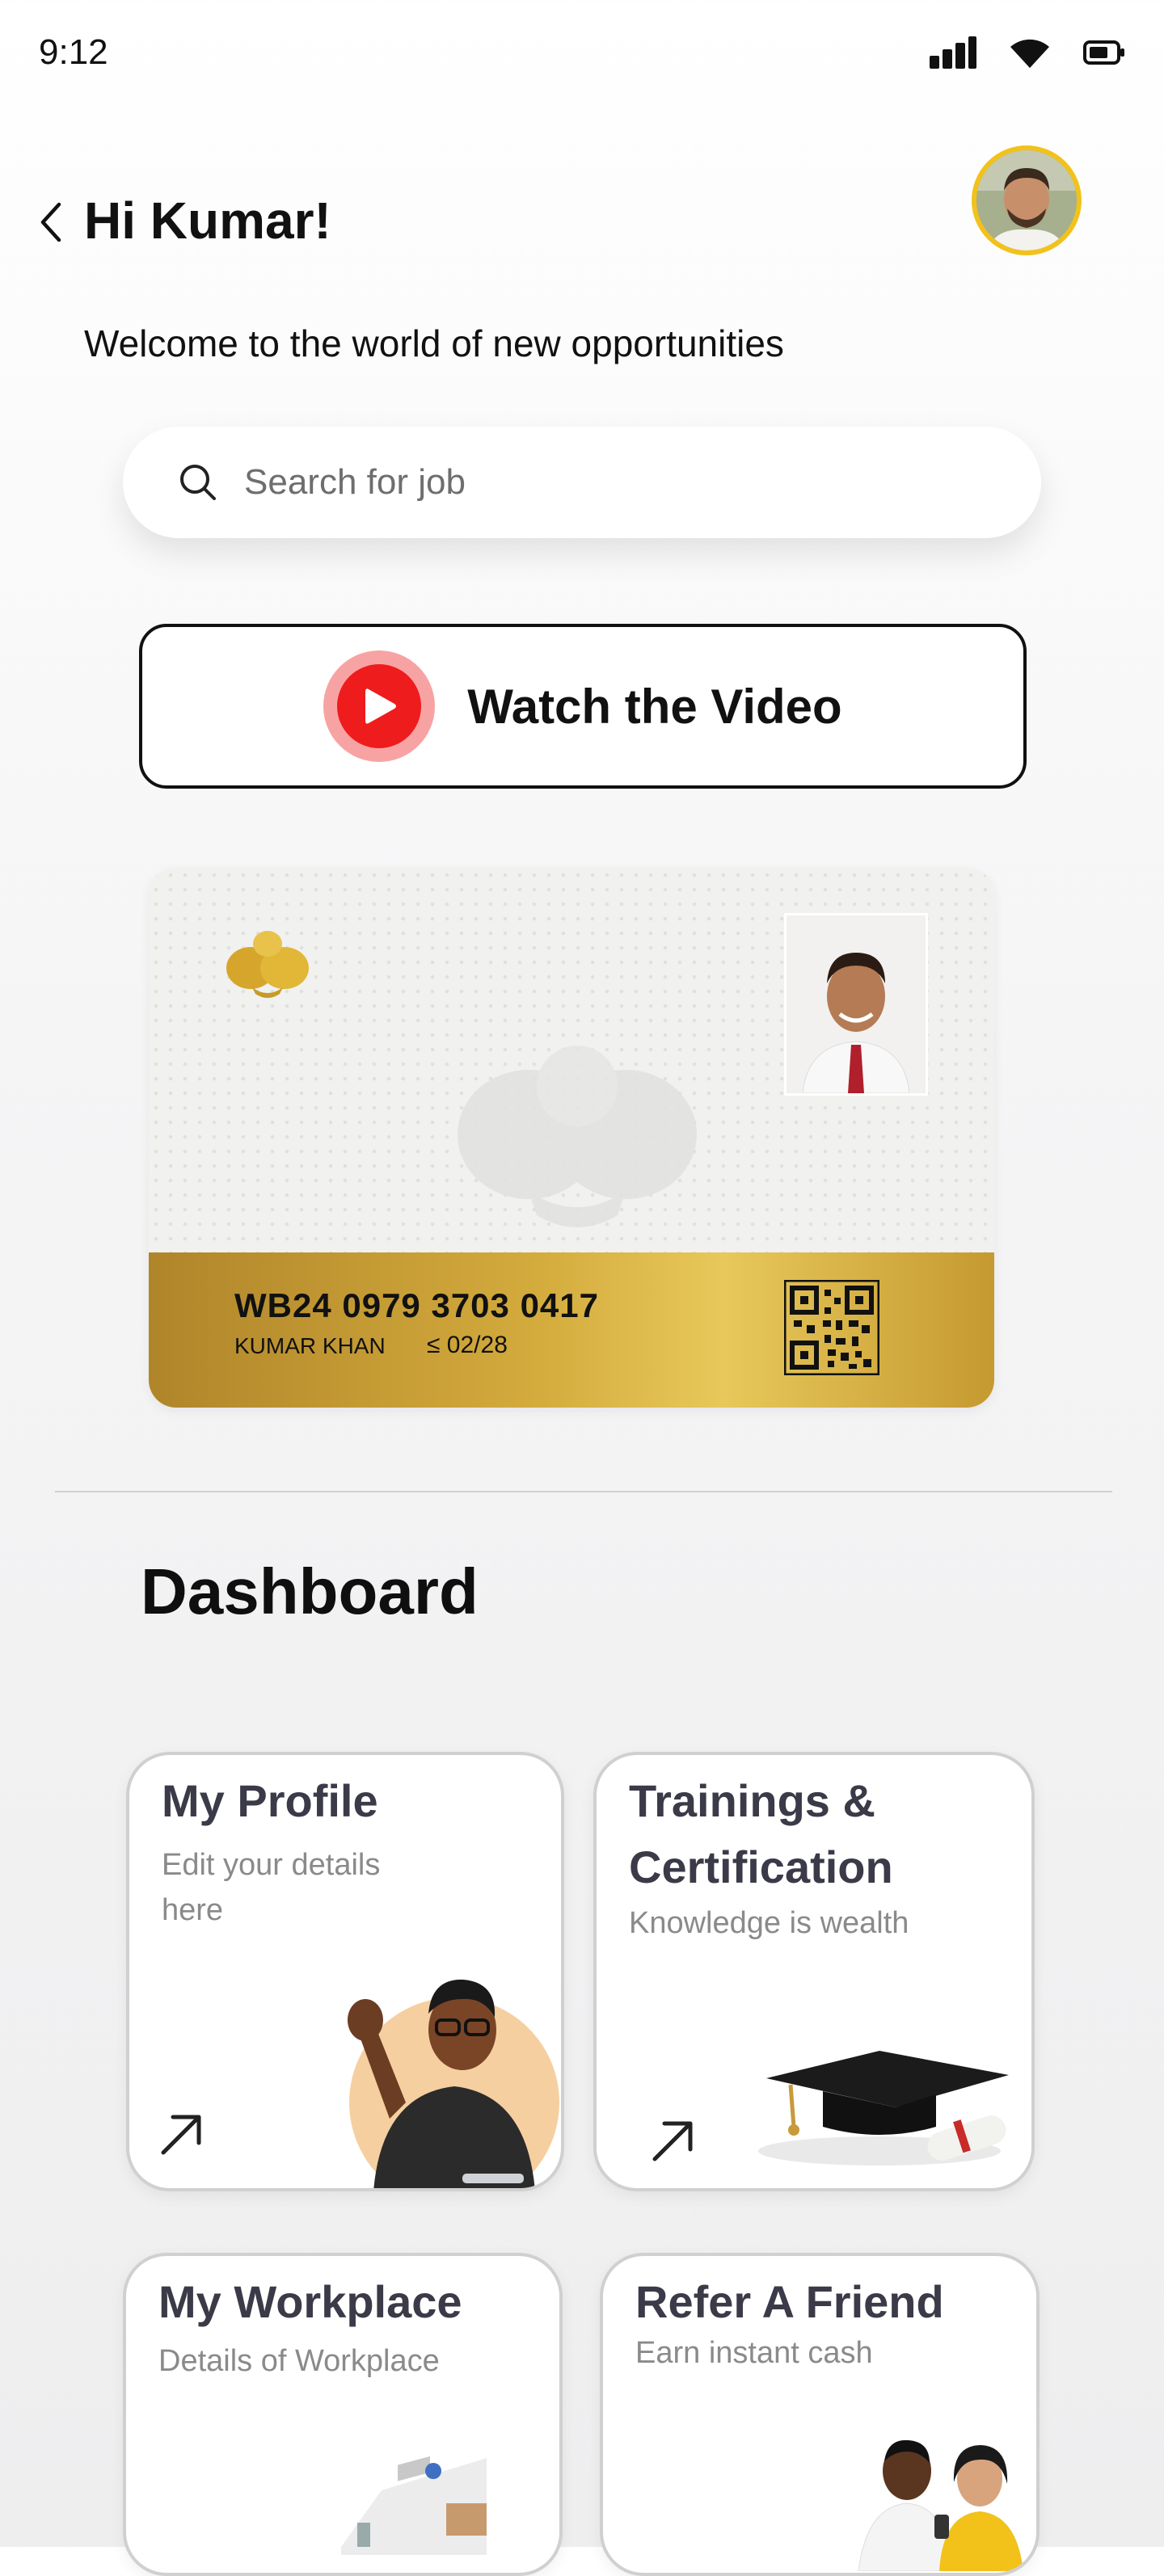 The height and width of the screenshot is (2576, 1164). I want to click on bee-watermark-icon, so click(577, 1136).